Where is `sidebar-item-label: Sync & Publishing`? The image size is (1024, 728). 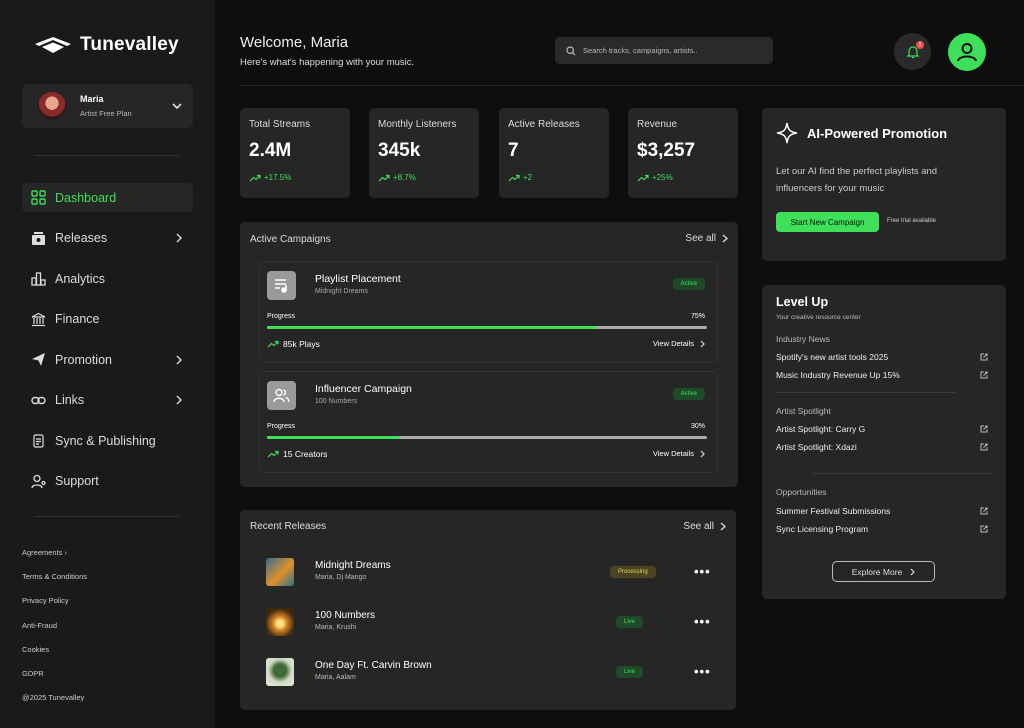 sidebar-item-label: Sync & Publishing is located at coordinates (105, 440).